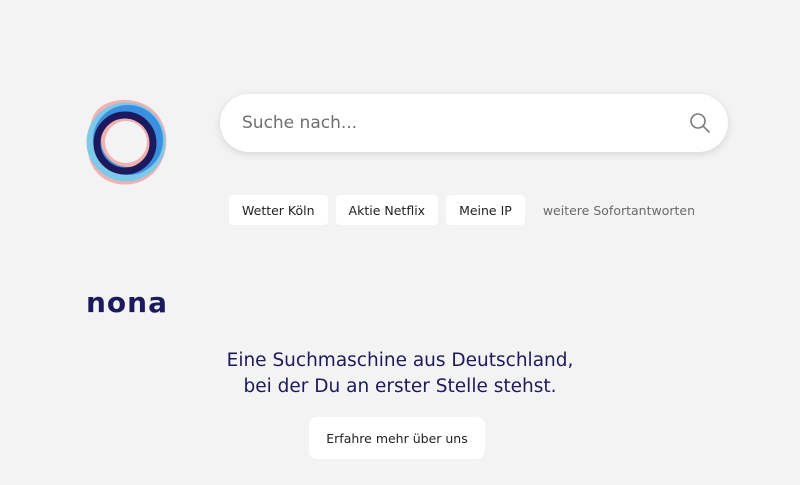 The width and height of the screenshot is (800, 485). What do you see at coordinates (452, 123) in the screenshot?
I see `search-input` at bounding box center [452, 123].